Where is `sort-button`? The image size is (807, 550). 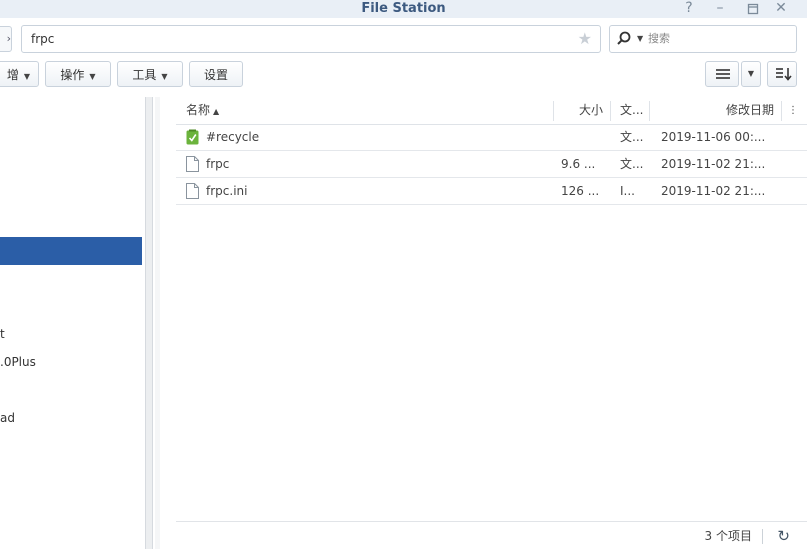 sort-button is located at coordinates (782, 74).